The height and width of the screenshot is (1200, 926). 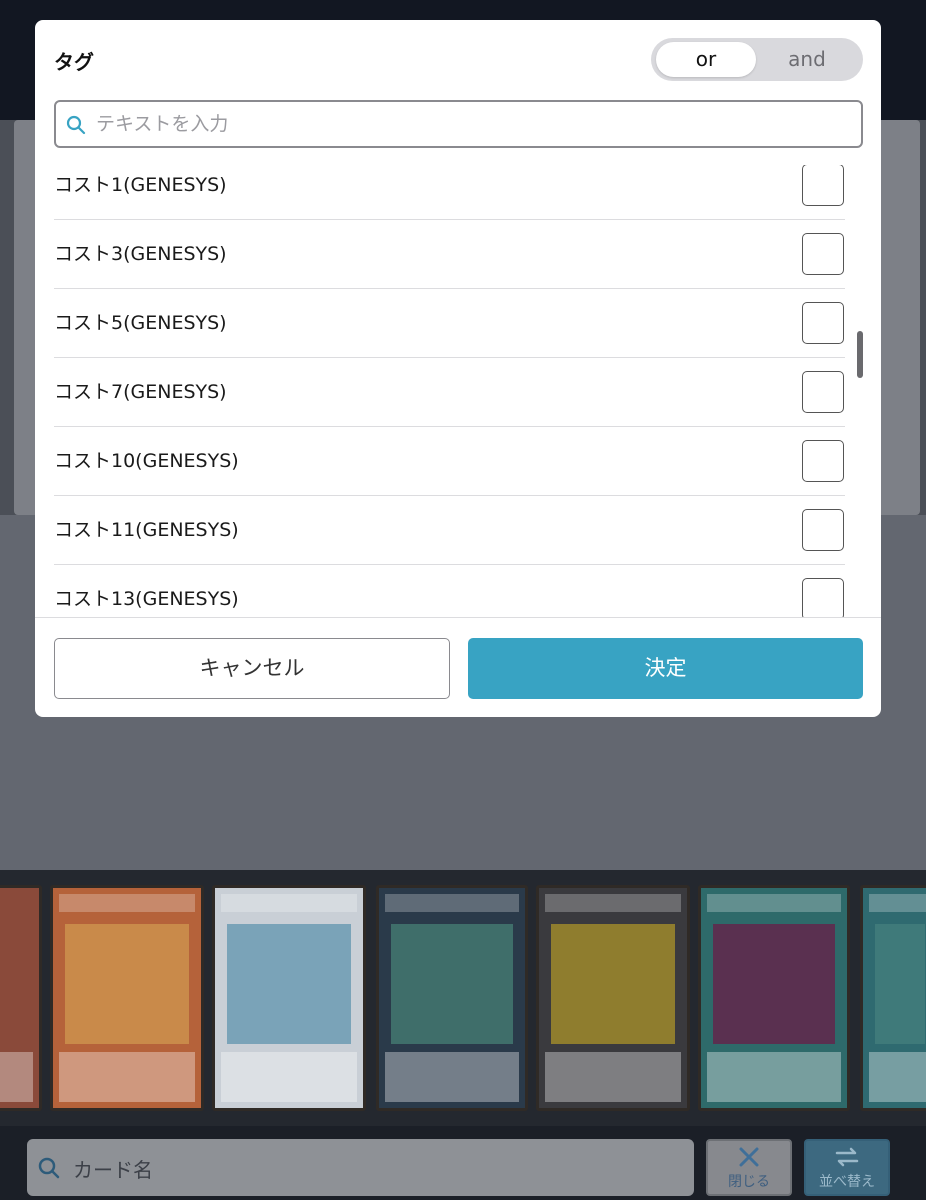 I want to click on tag-list-item: コスト11(GENESYS), so click(x=449, y=530).